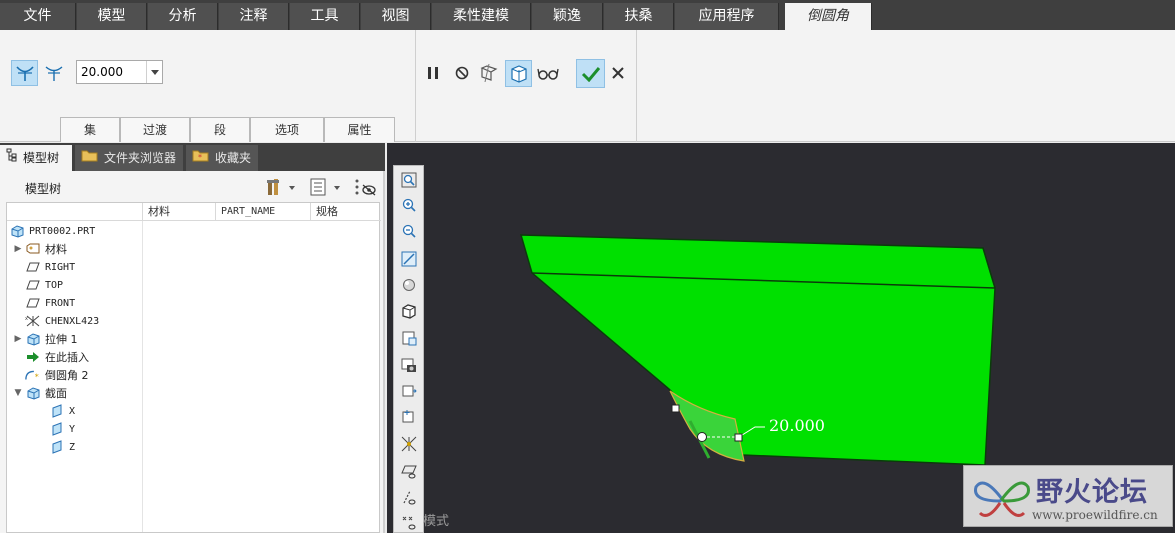 The width and height of the screenshot is (1175, 533). Describe the element at coordinates (481, 16) in the screenshot. I see `tab-flexible-modeling: 柔性建模` at that location.